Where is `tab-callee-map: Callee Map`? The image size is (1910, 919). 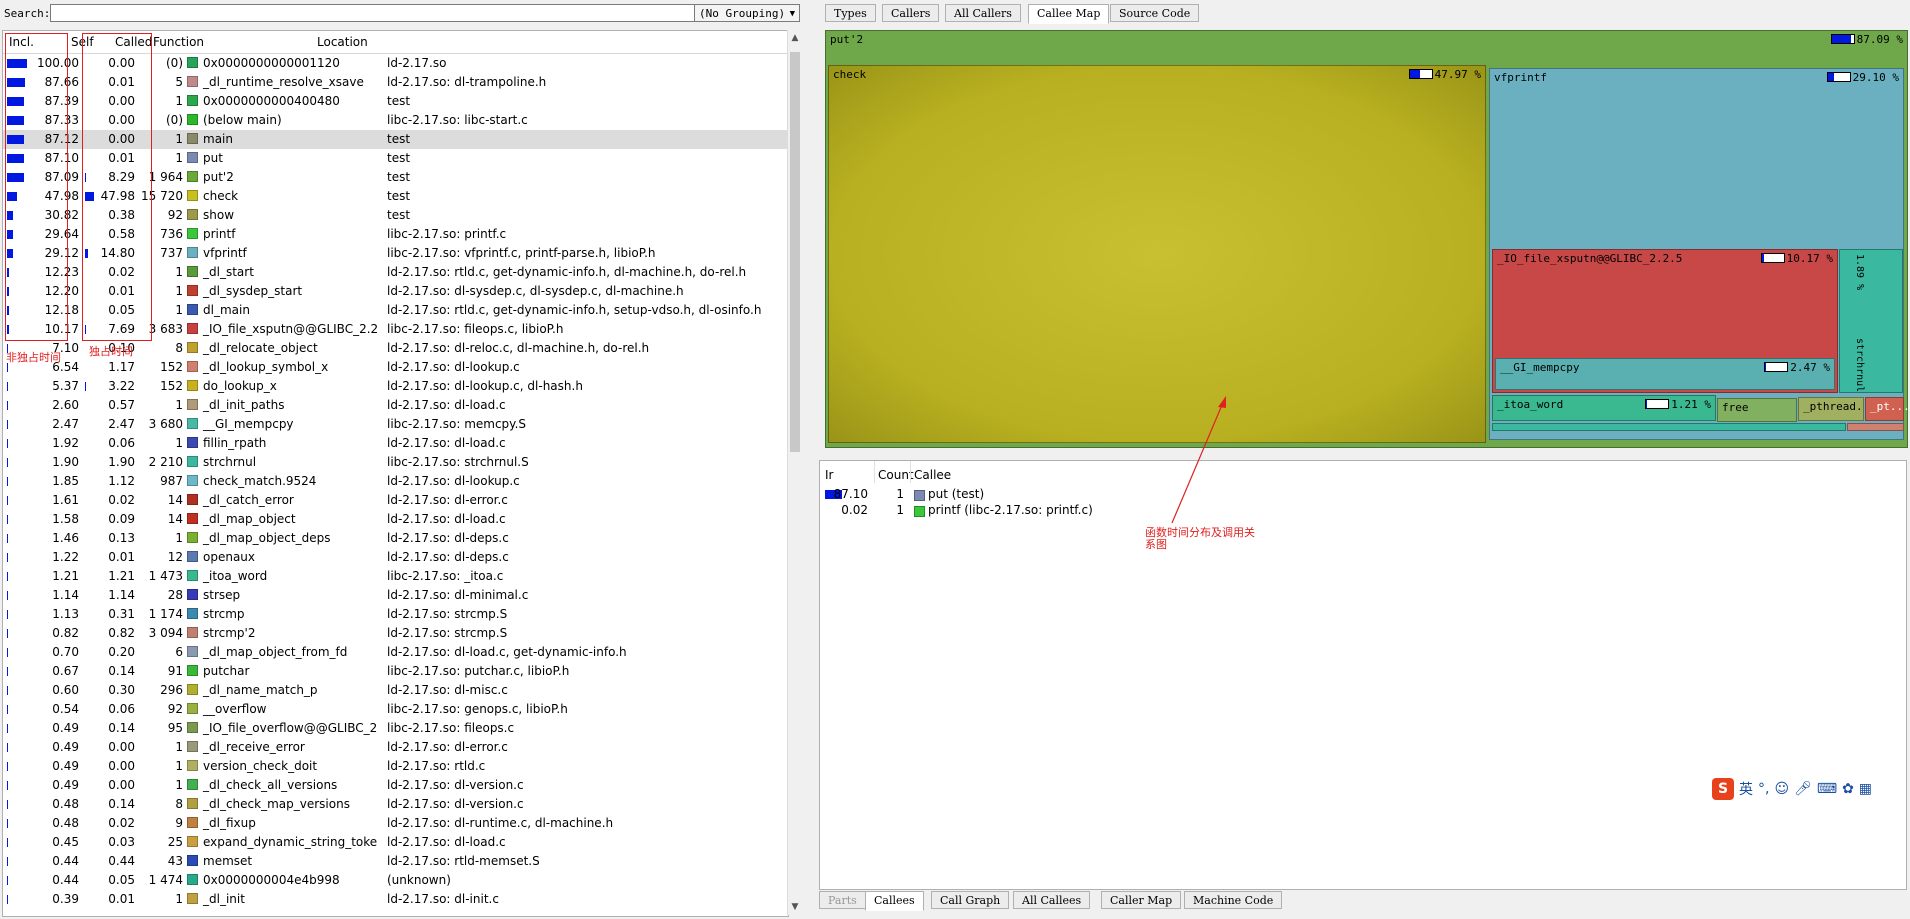 tab-callee-map: Callee Map is located at coordinates (1069, 14).